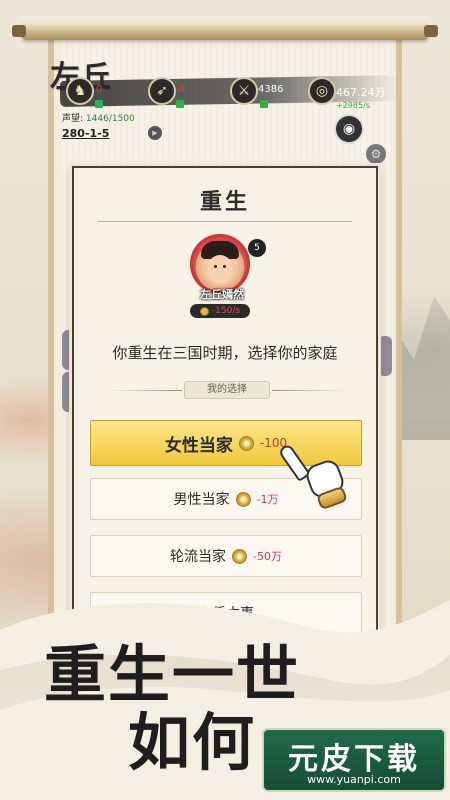  Describe the element at coordinates (385, 356) in the screenshot. I see `background-character` at that location.